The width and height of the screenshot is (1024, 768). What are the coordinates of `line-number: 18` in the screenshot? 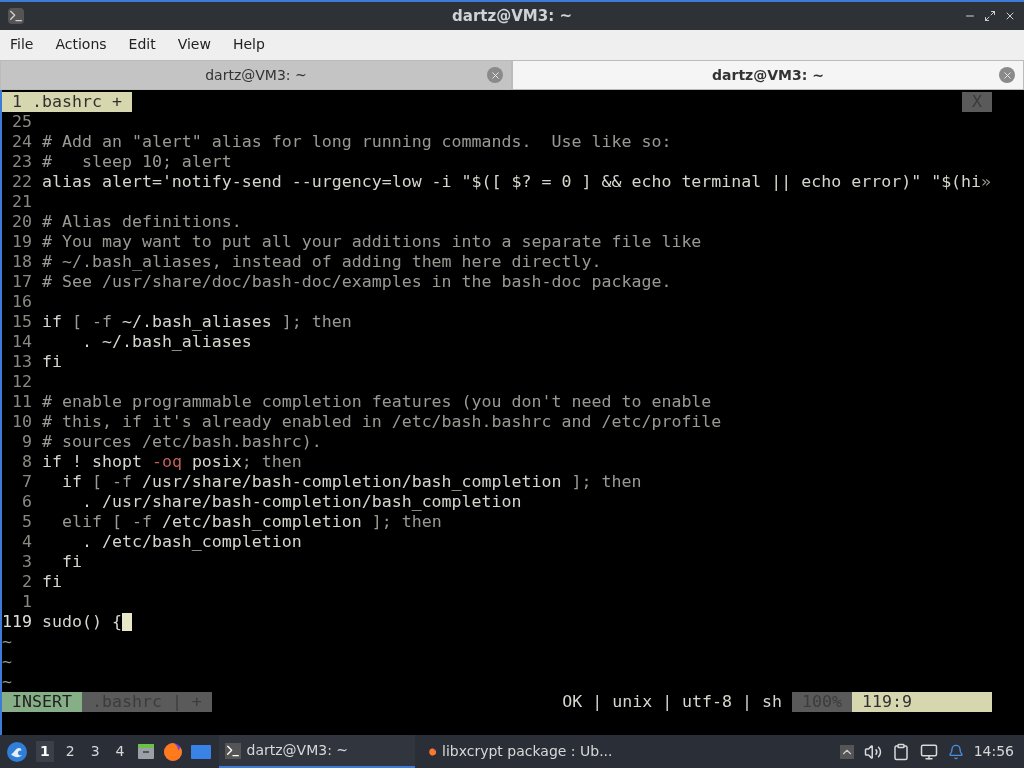 It's located at (21, 262).